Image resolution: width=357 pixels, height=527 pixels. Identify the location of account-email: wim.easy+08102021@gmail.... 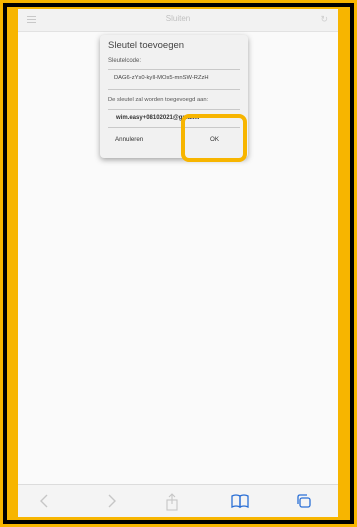
(158, 118).